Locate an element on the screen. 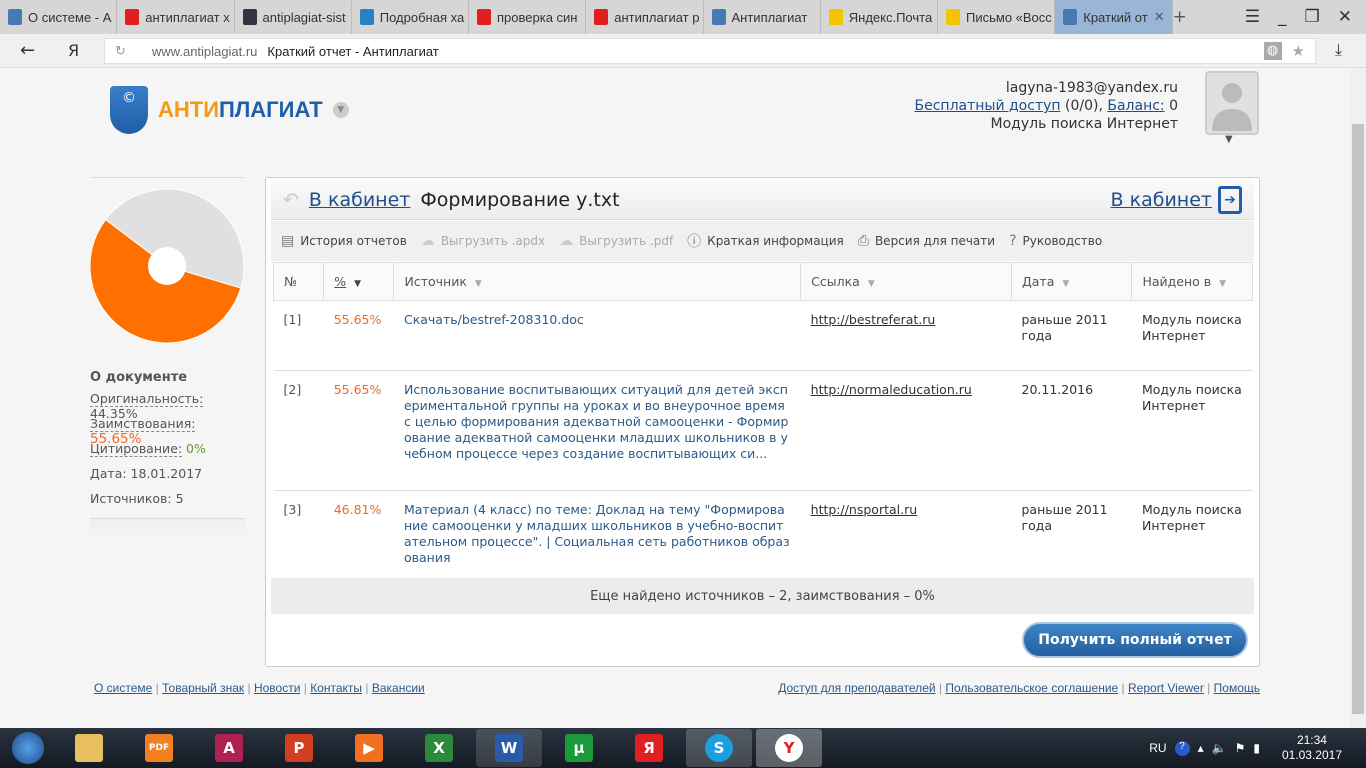 The image size is (1366, 768). flag-icon: ⚑ is located at coordinates (1240, 748).